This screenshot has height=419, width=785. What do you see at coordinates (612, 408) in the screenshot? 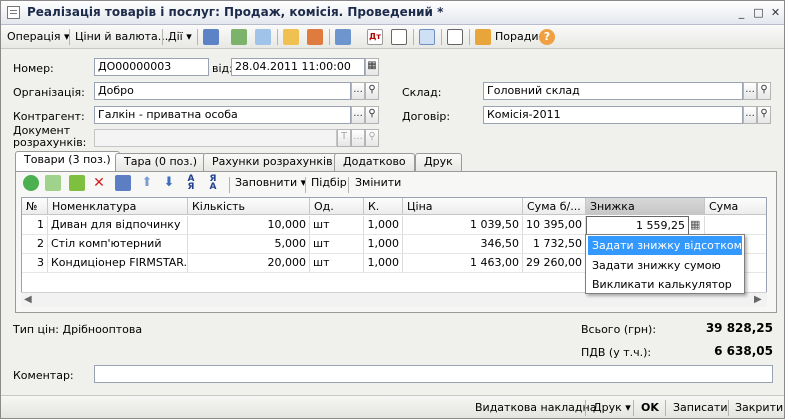
I see `print-menu: Друк ▾` at bounding box center [612, 408].